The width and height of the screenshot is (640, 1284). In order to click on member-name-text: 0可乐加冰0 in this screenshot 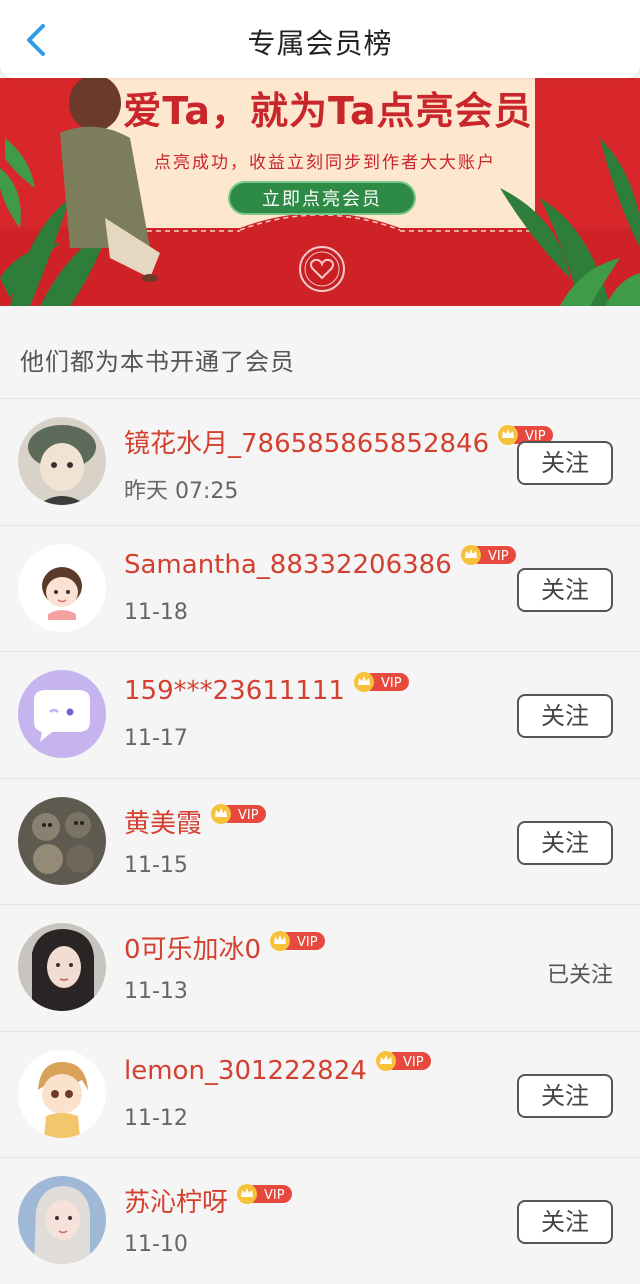, I will do `click(193, 950)`.